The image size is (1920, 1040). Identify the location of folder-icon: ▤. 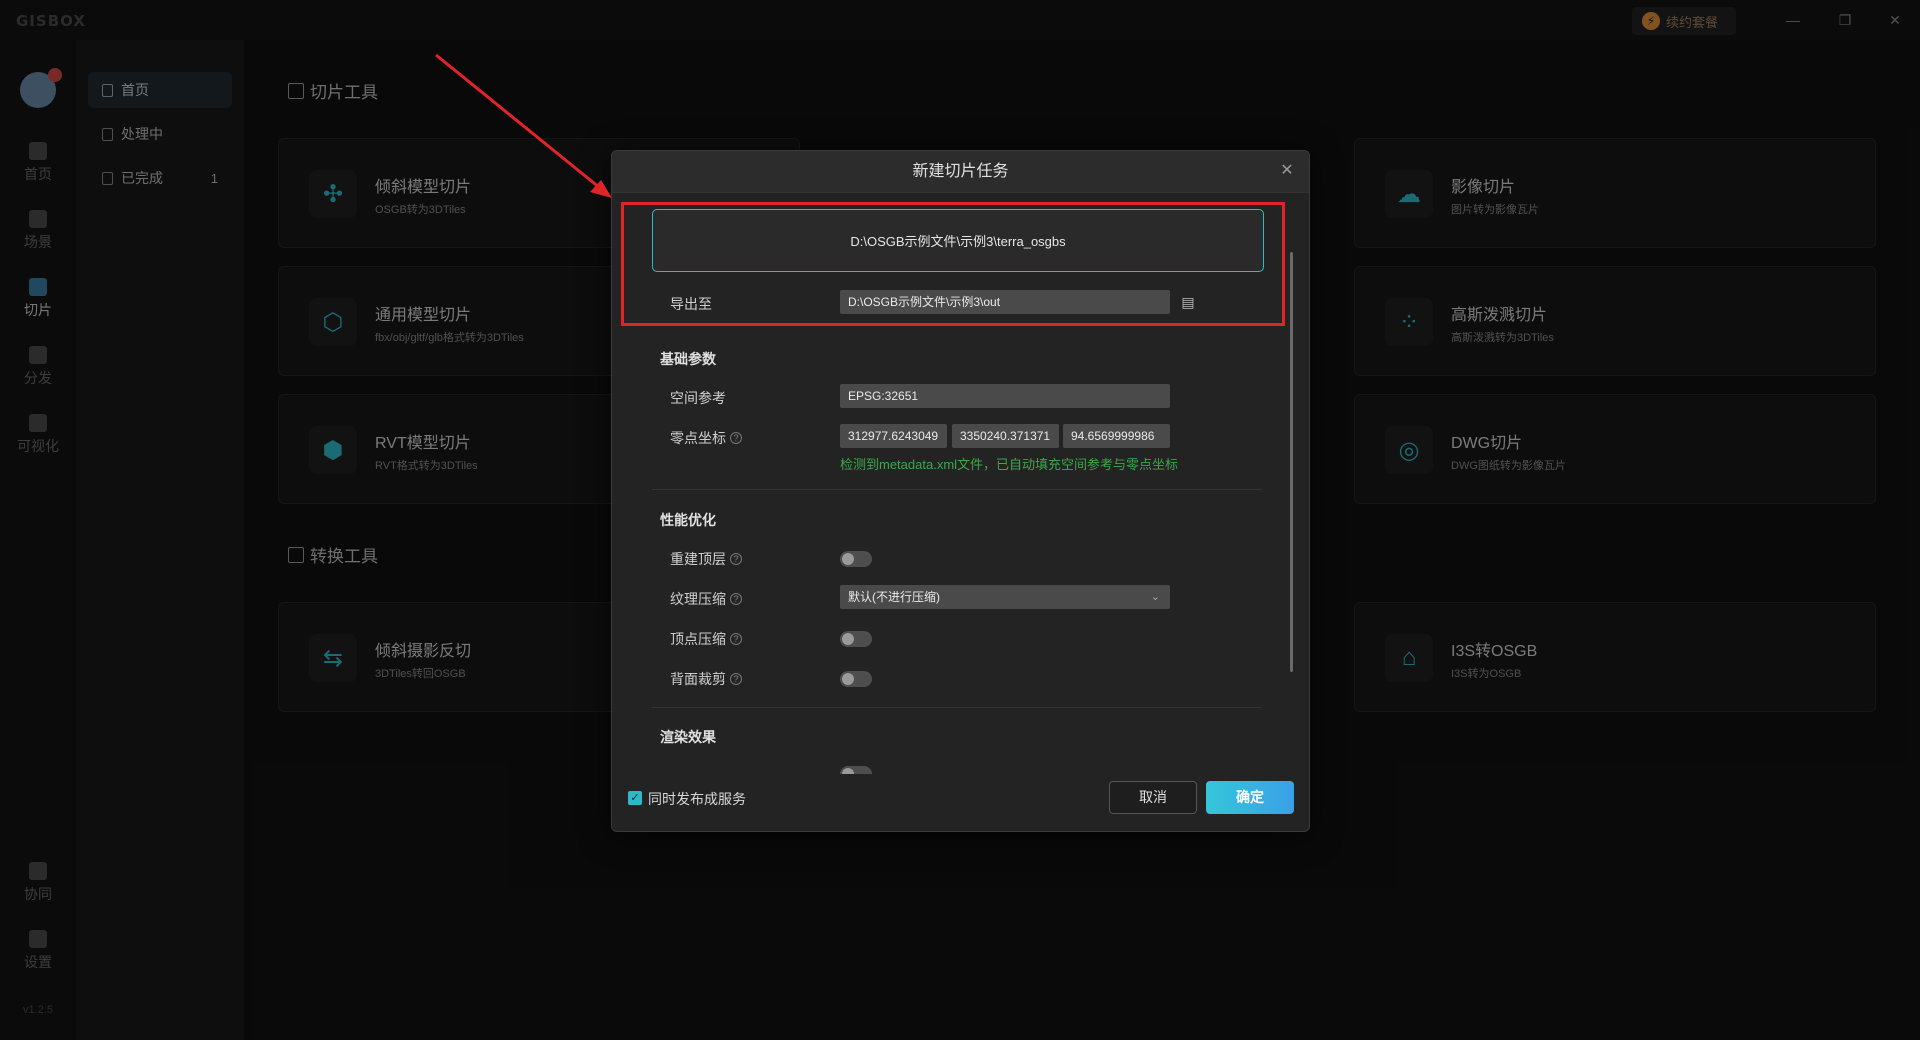
(1188, 302).